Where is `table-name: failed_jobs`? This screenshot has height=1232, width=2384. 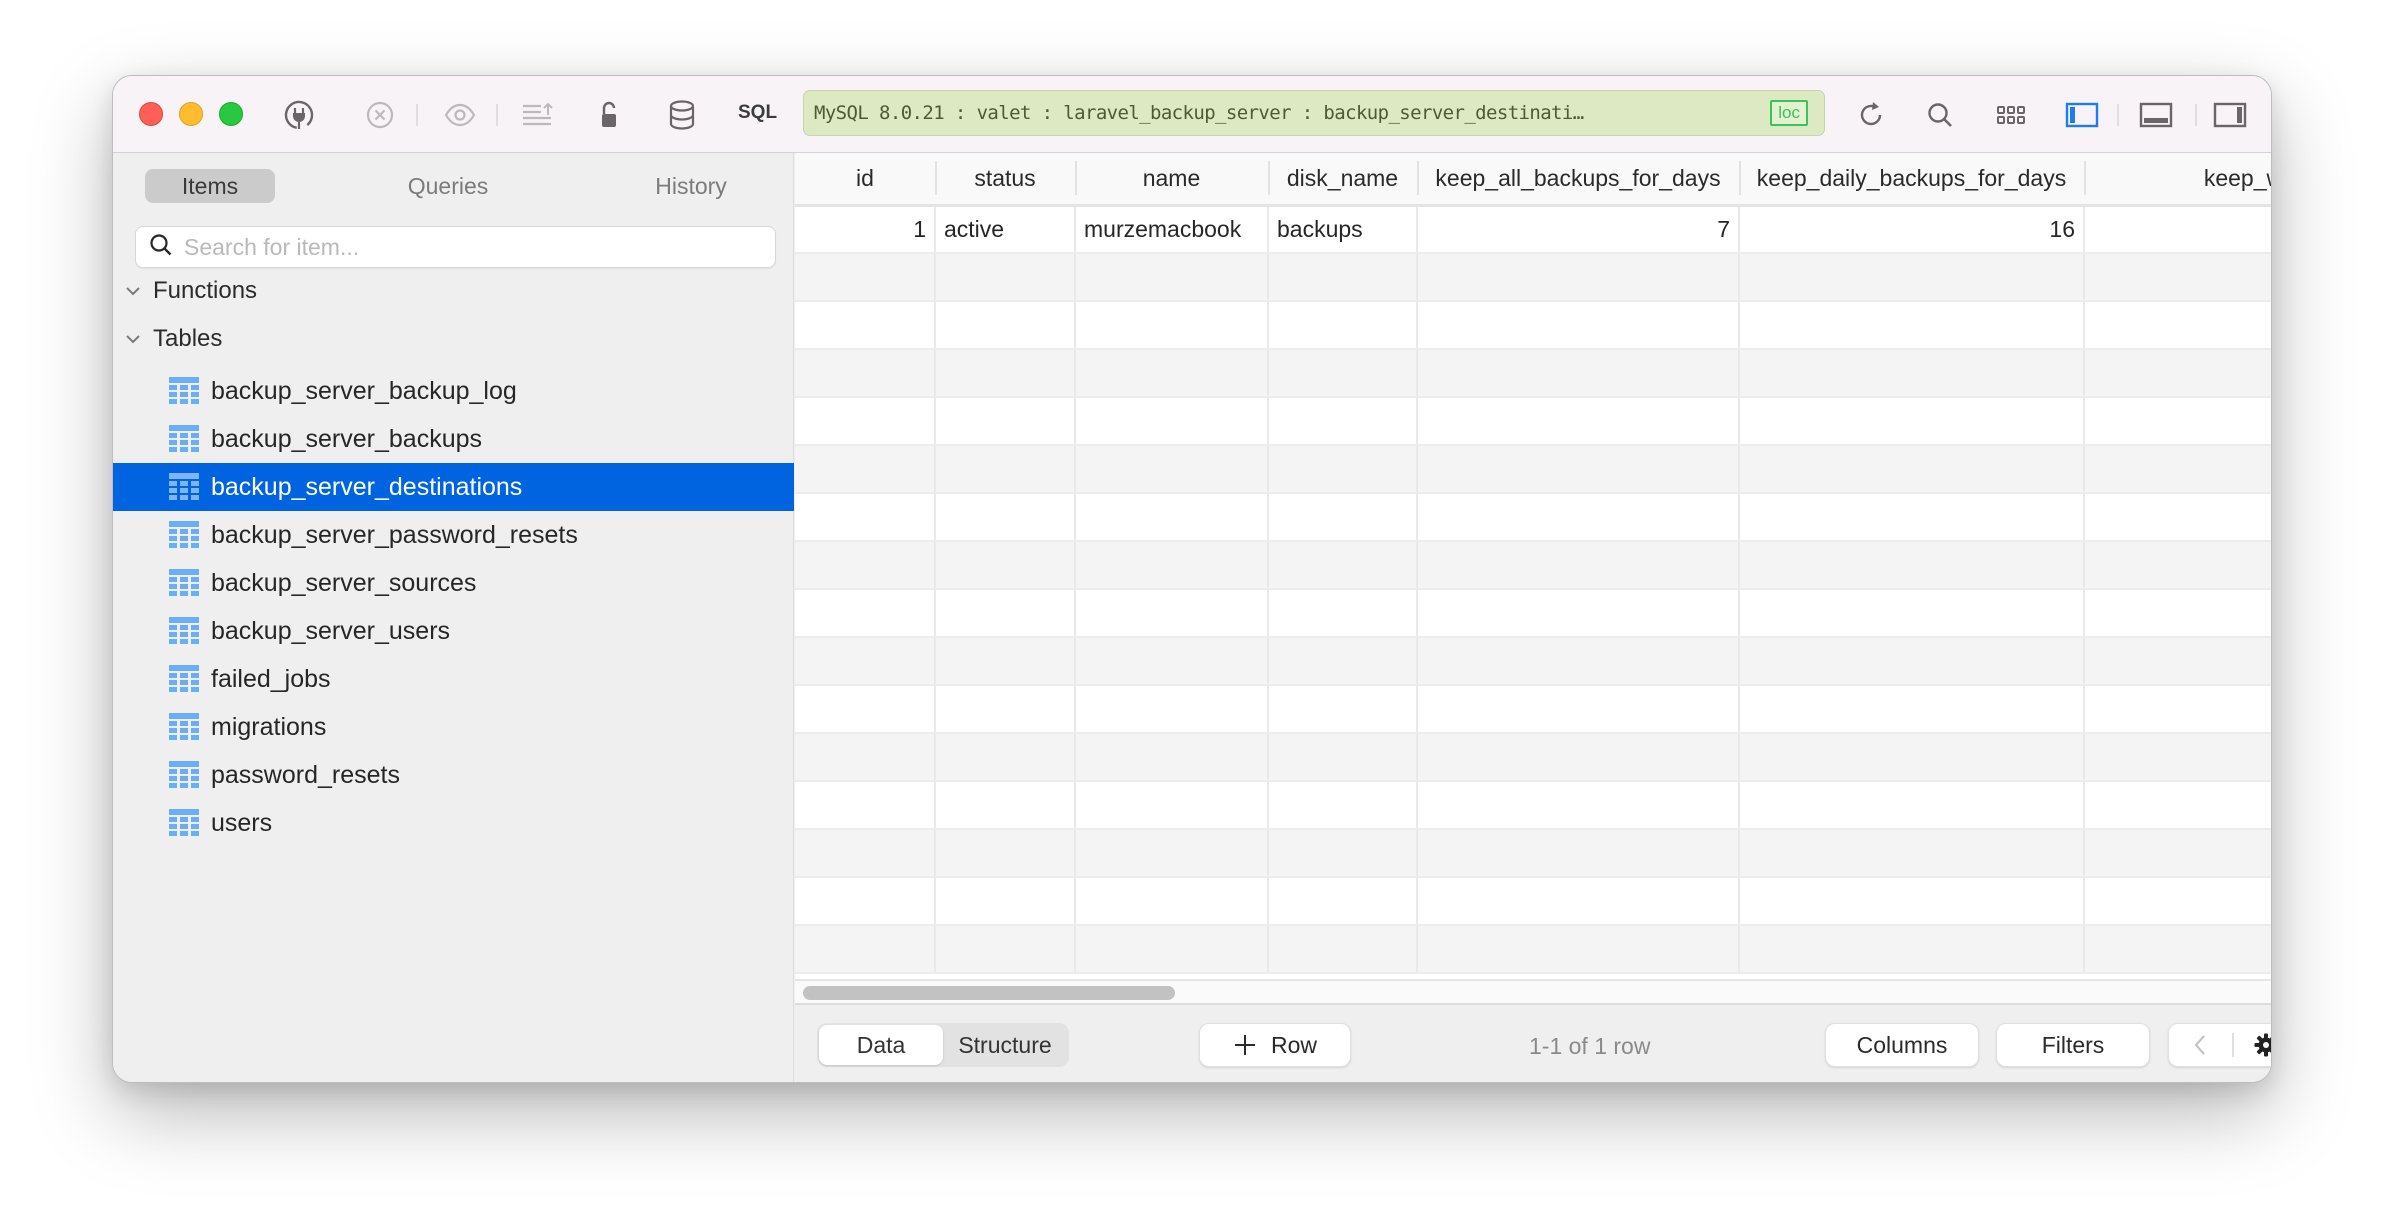
table-name: failed_jobs is located at coordinates (271, 678).